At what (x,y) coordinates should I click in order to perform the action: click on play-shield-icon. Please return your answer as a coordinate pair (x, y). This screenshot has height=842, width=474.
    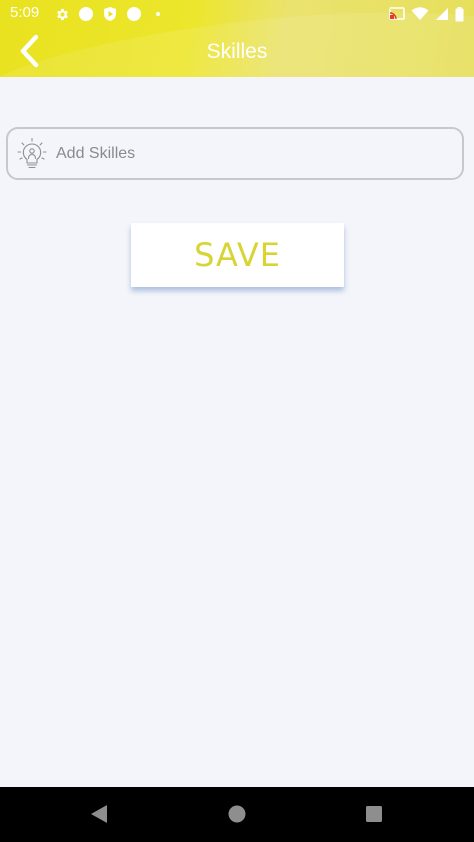
    Looking at the image, I should click on (110, 14).